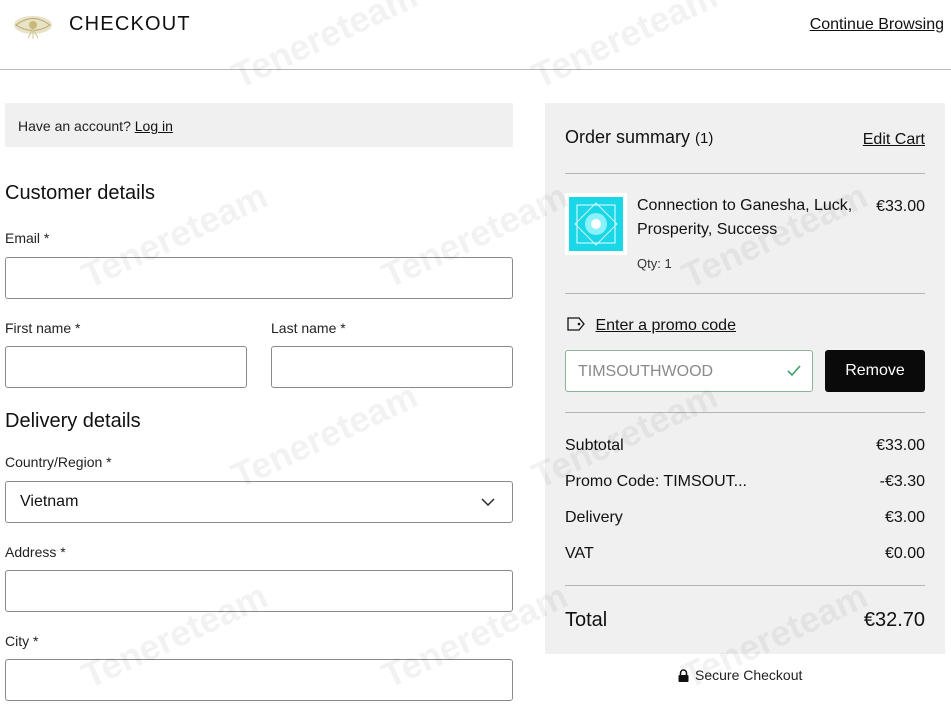  Describe the element at coordinates (904, 553) in the screenshot. I see `vat-value: €0.00` at that location.